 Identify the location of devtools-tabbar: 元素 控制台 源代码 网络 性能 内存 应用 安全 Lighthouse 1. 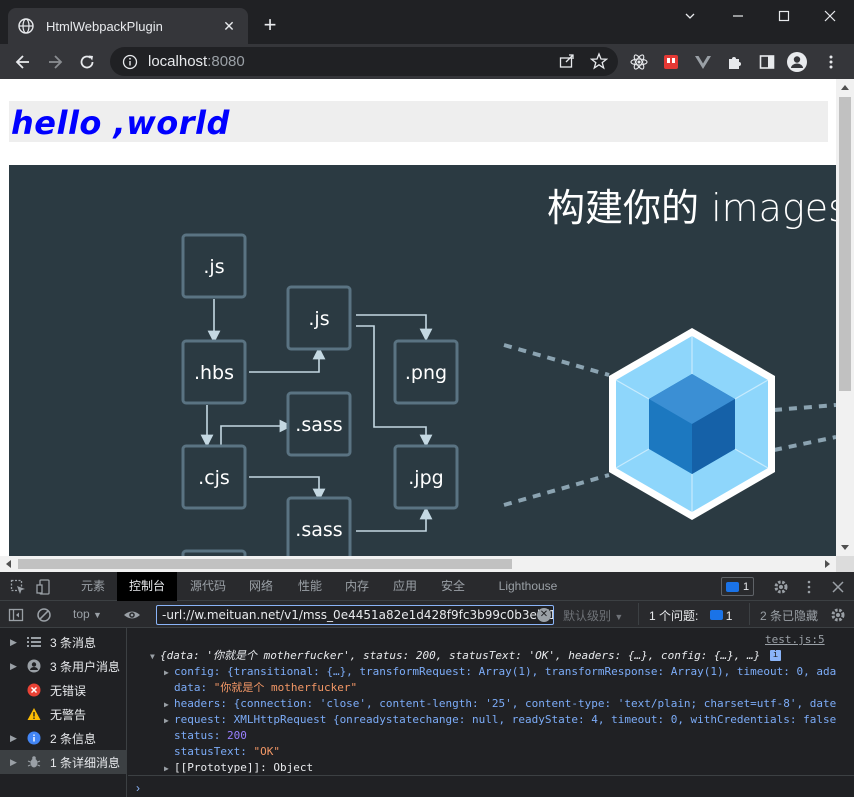
(427, 586).